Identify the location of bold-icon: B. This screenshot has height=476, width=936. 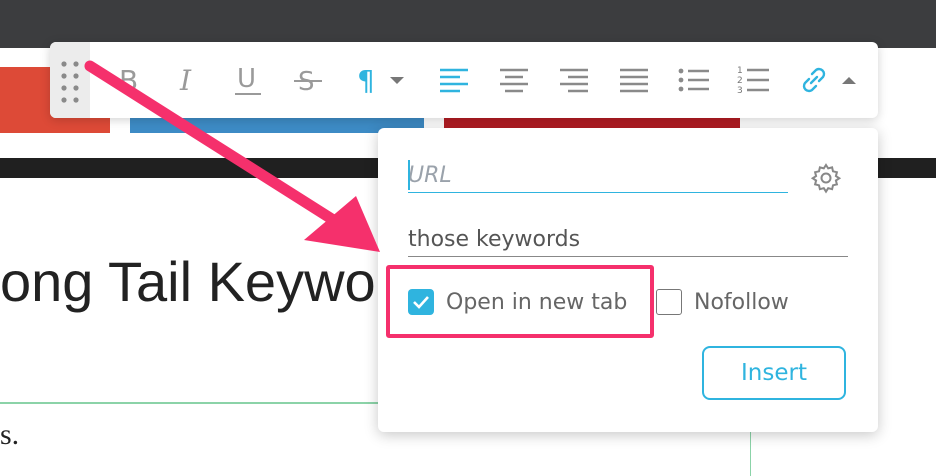
(128, 80).